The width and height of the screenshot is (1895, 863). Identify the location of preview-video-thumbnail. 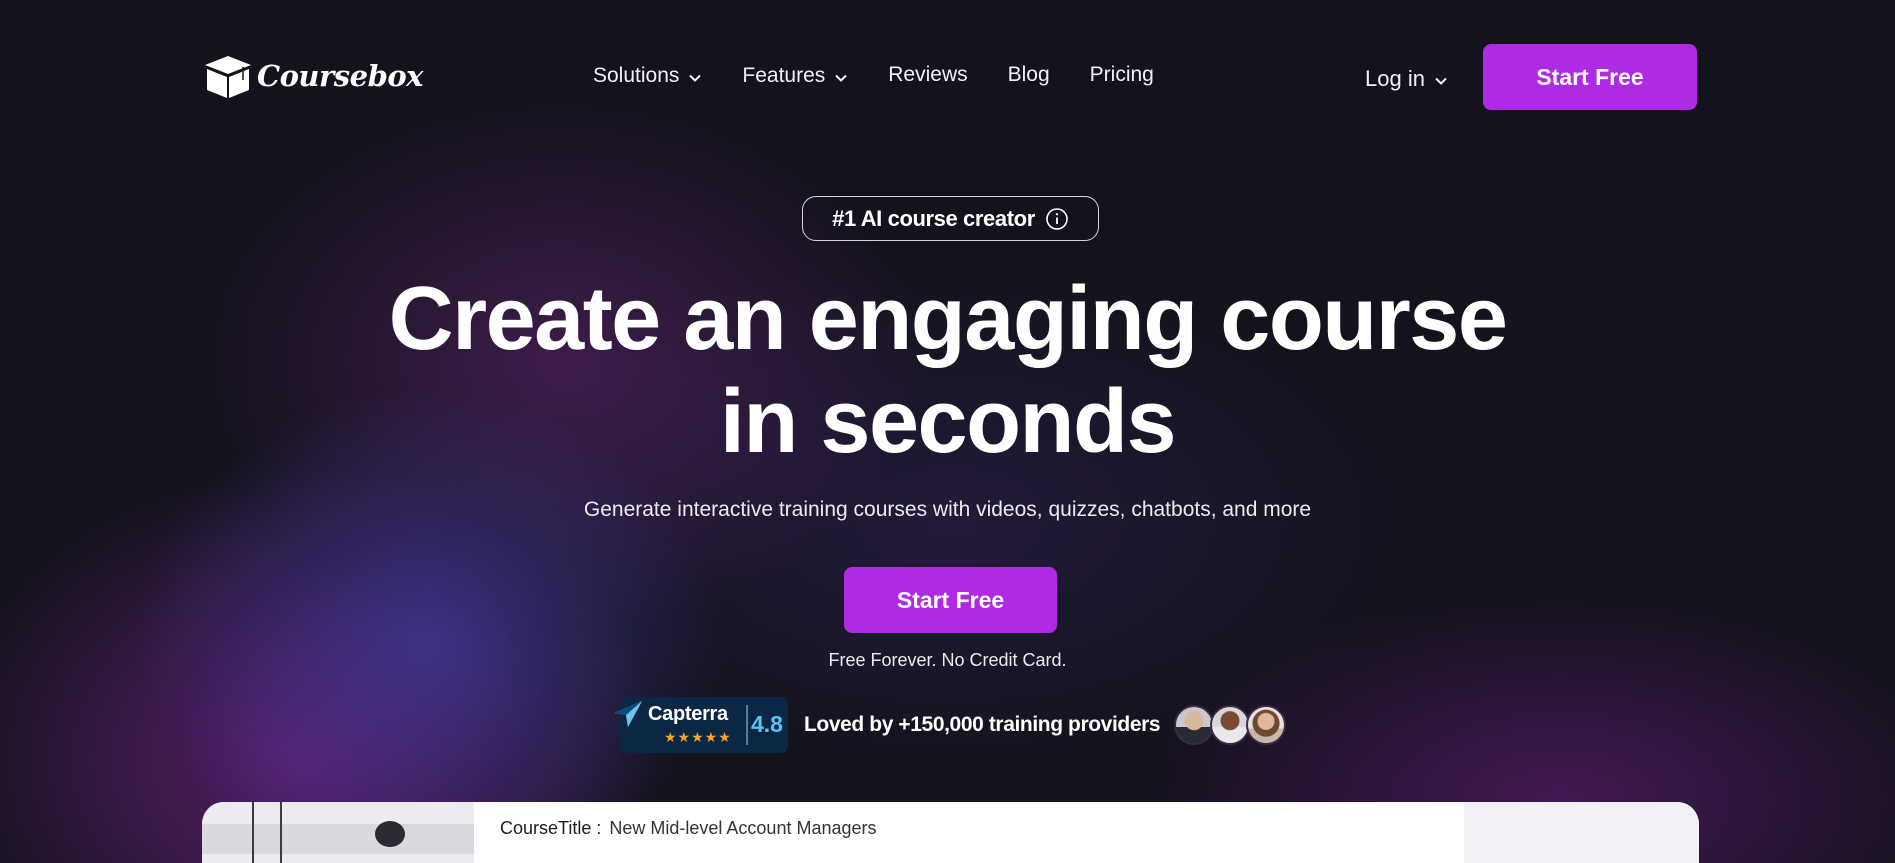
(338, 832).